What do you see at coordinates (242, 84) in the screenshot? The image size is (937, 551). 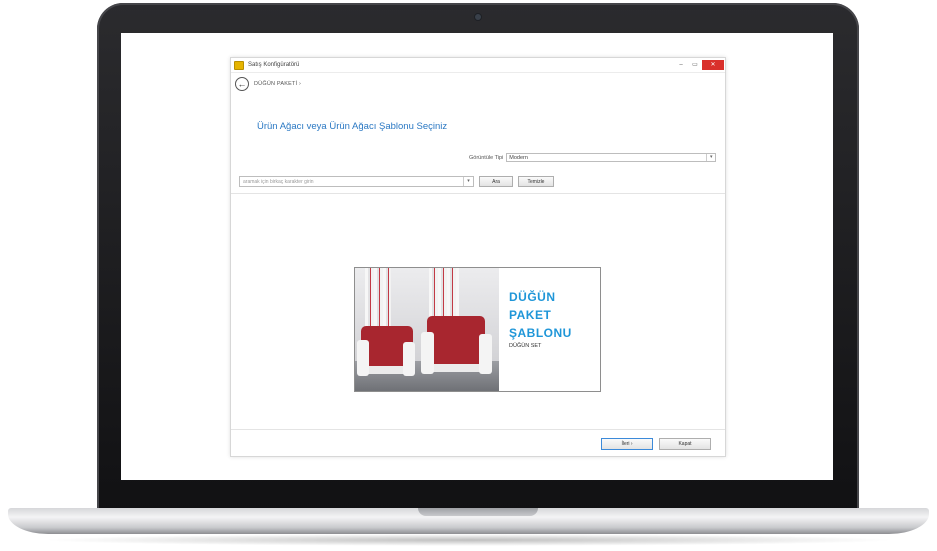 I see `back-arrow-icon: ←` at bounding box center [242, 84].